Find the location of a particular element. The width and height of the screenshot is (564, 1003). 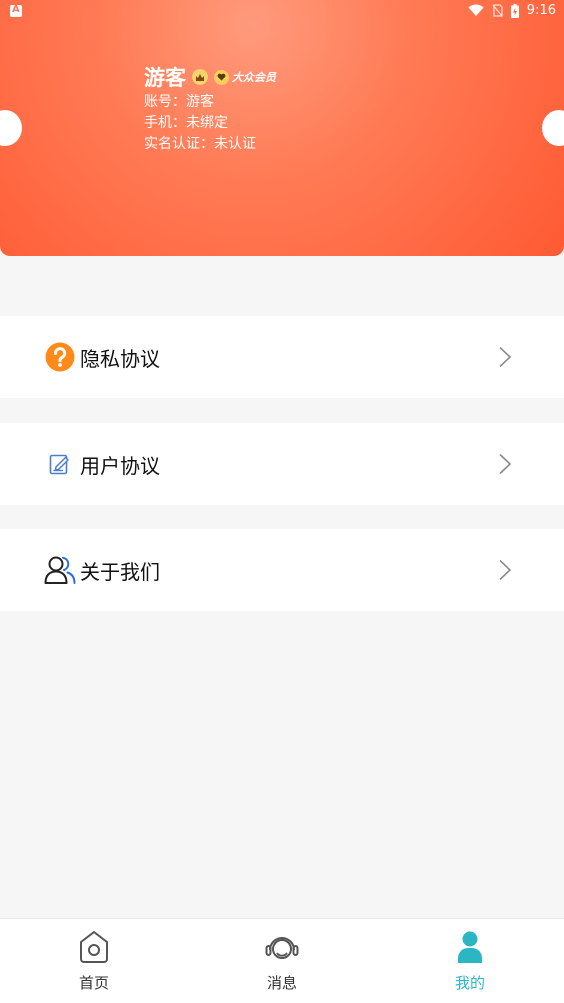

menu-item-privacy: 隐私协议 is located at coordinates (282, 357).